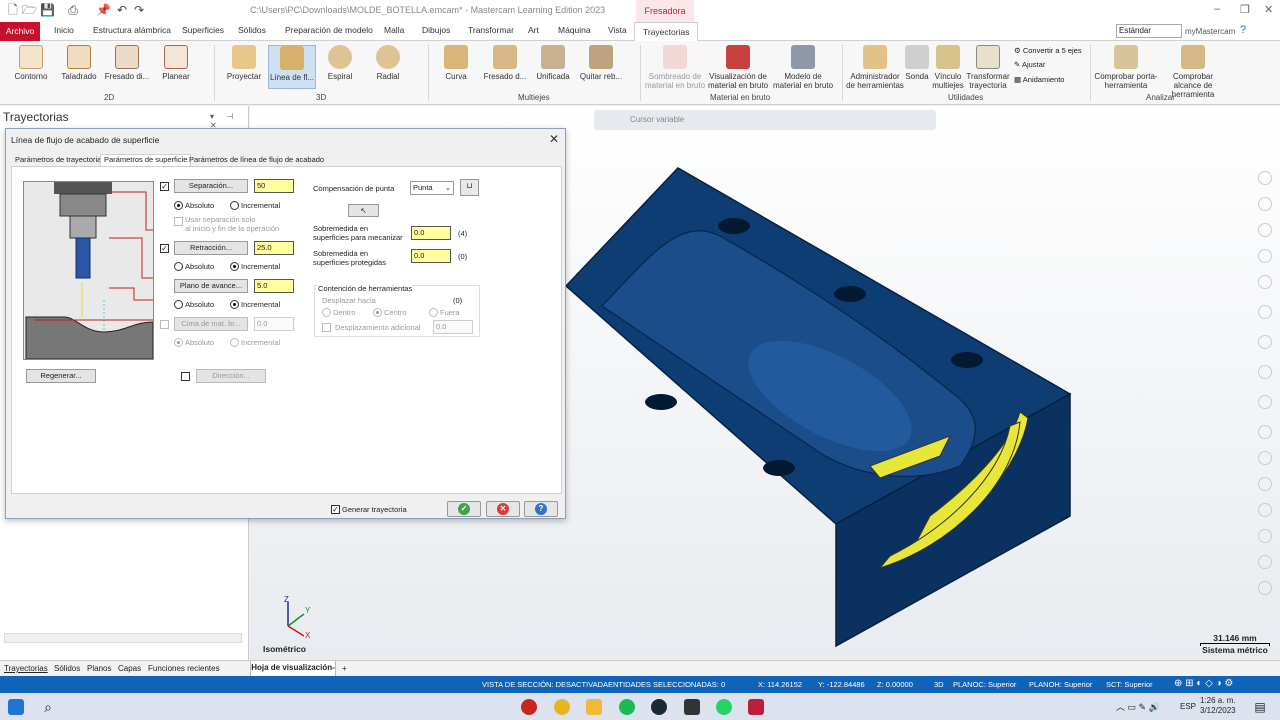 This screenshot has width=1280, height=720. Describe the element at coordinates (659, 707) in the screenshot. I see `steam-icon` at that location.